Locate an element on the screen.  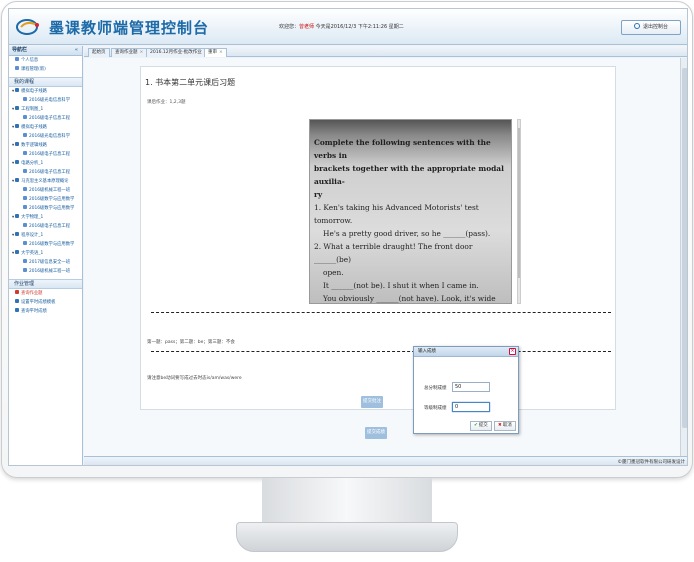
submit-comment-button: 提交批注 is located at coordinates (372, 402).